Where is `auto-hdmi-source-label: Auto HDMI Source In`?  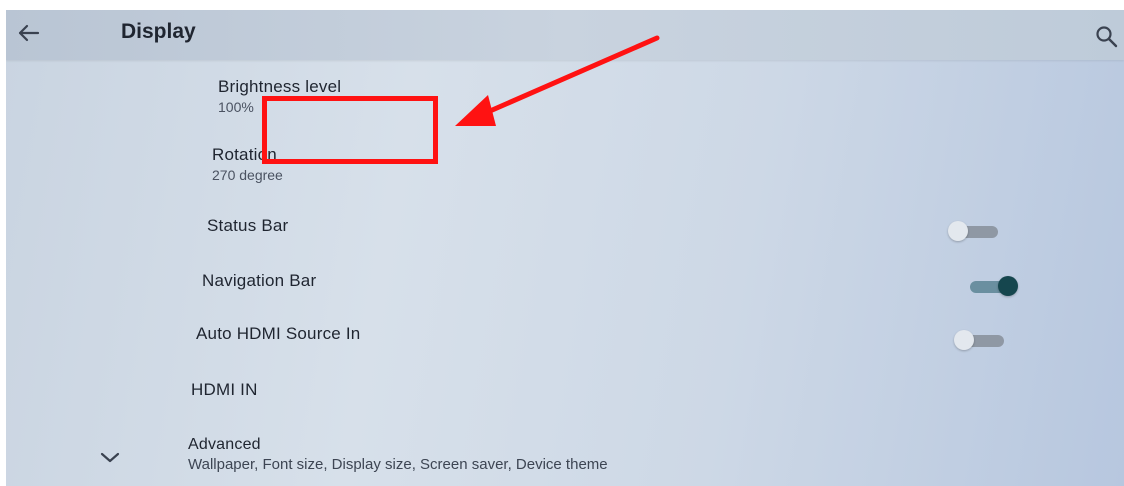 auto-hdmi-source-label: Auto HDMI Source In is located at coordinates (278, 333).